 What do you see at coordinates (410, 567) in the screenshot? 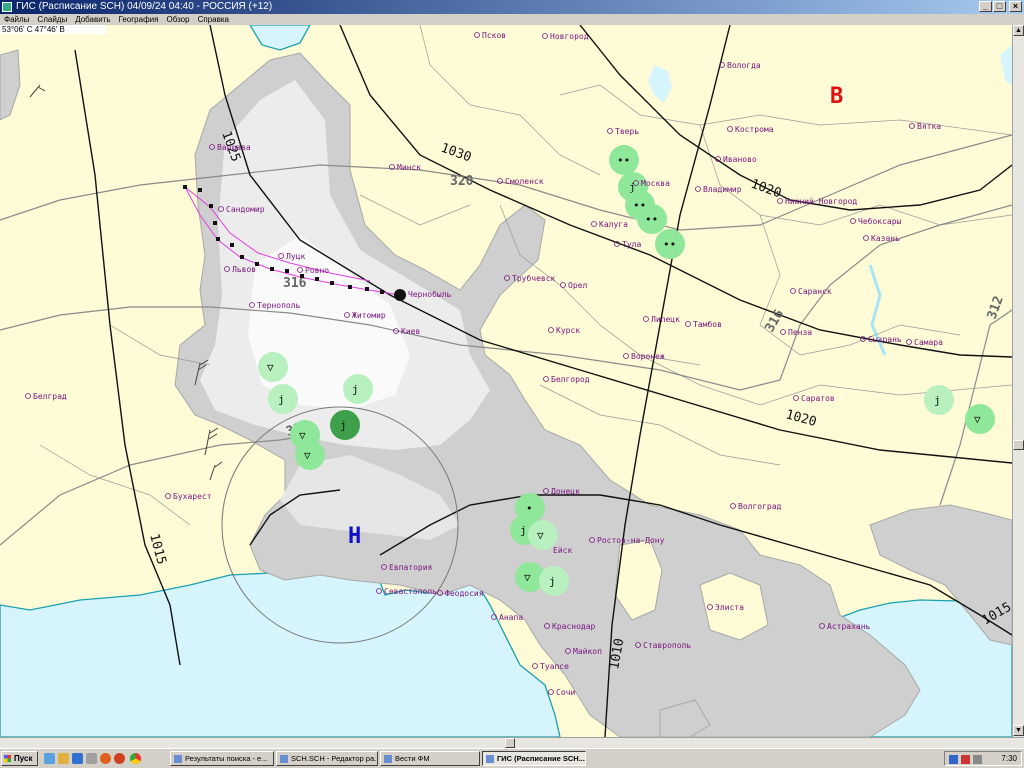
I see `svg-text: Евпатория` at bounding box center [410, 567].